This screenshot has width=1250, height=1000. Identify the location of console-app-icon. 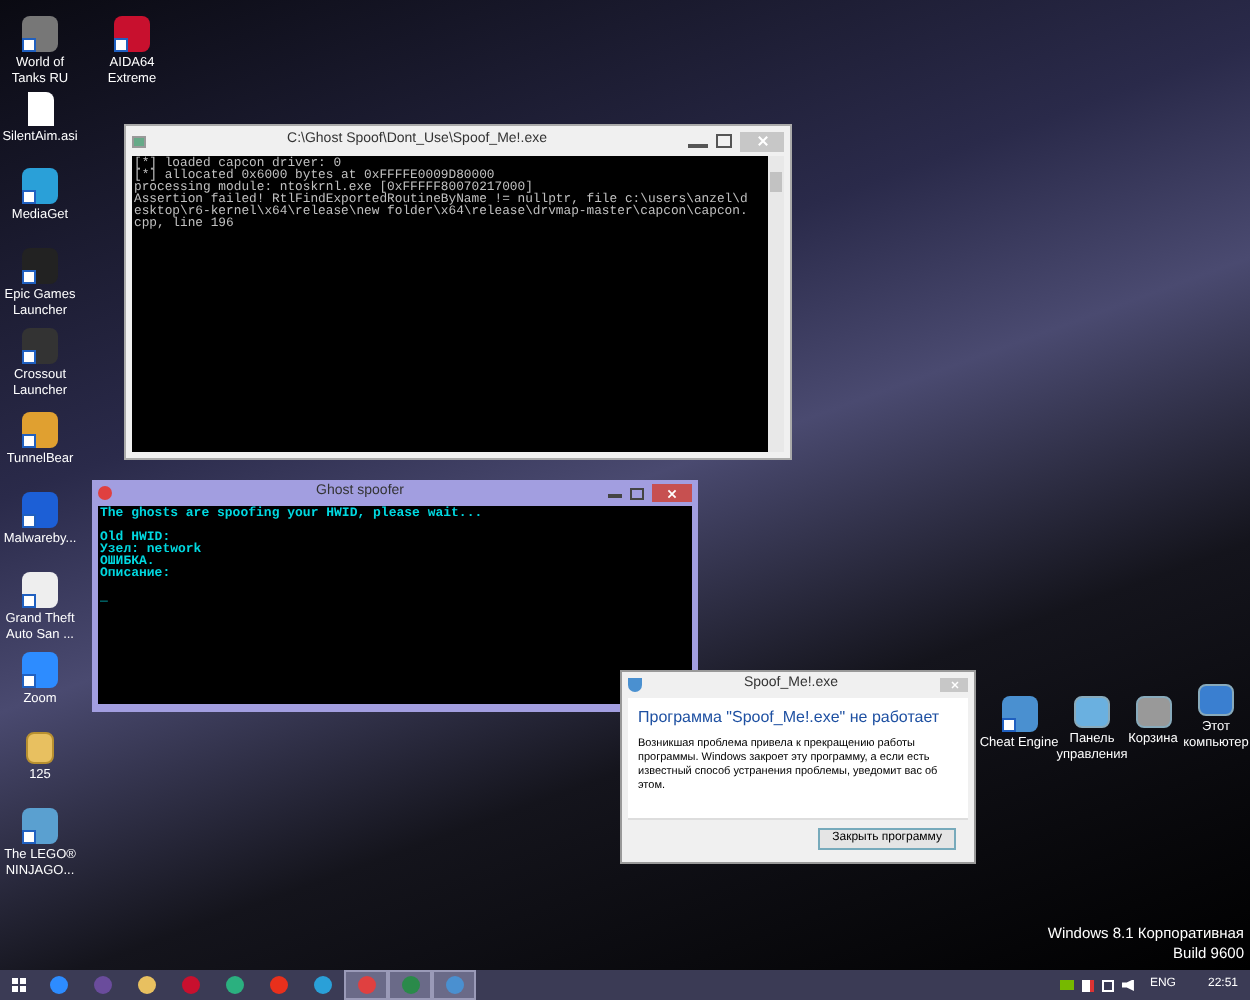
(139, 141).